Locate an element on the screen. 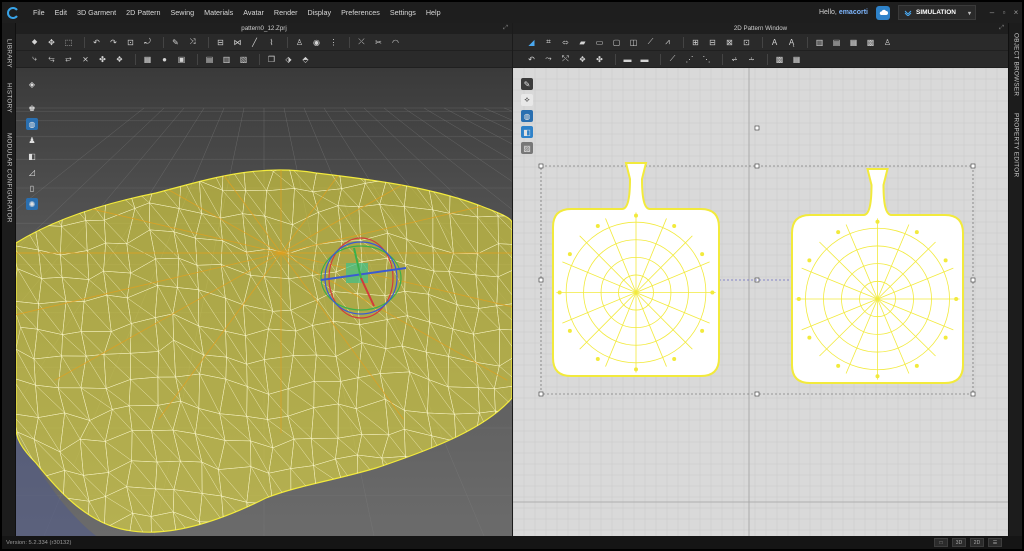  text-edit-icon: Ą is located at coordinates (791, 42).